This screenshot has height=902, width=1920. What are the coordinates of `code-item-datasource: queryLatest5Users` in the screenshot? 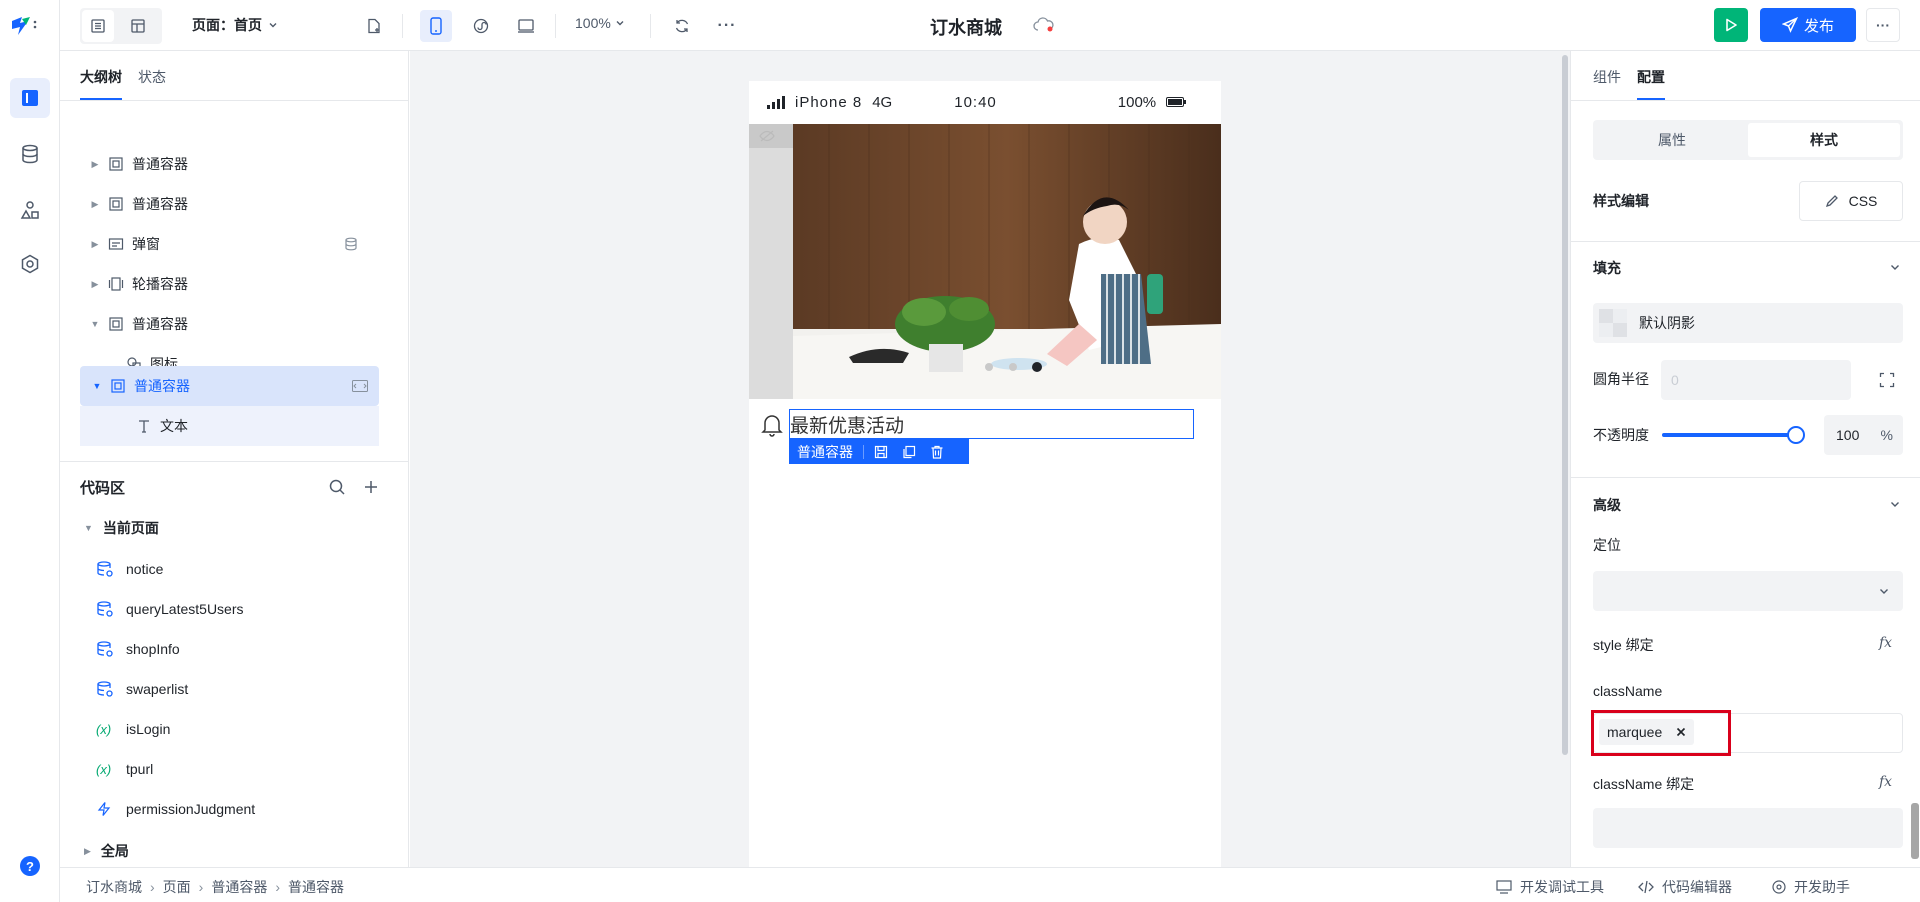 It's located at (170, 609).